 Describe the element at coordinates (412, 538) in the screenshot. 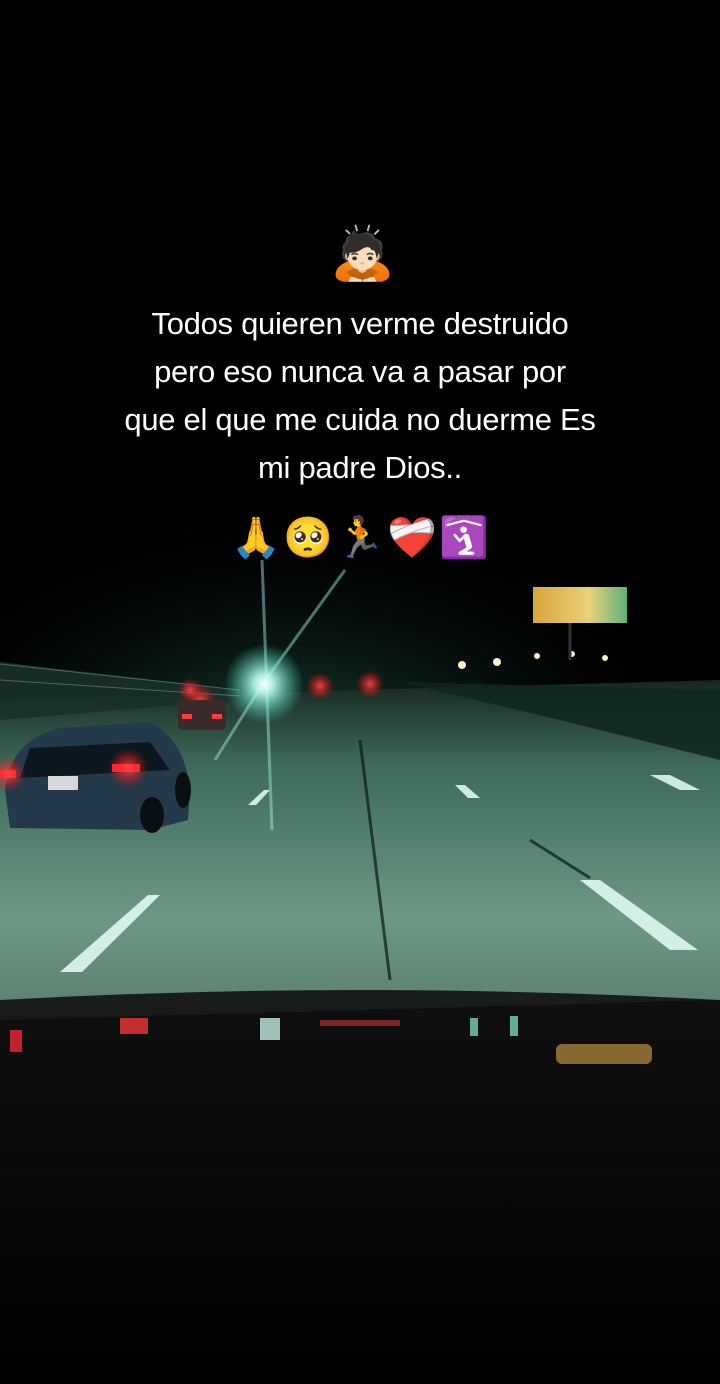

I see `mending-heart-icon: ❤️‍🩹` at that location.